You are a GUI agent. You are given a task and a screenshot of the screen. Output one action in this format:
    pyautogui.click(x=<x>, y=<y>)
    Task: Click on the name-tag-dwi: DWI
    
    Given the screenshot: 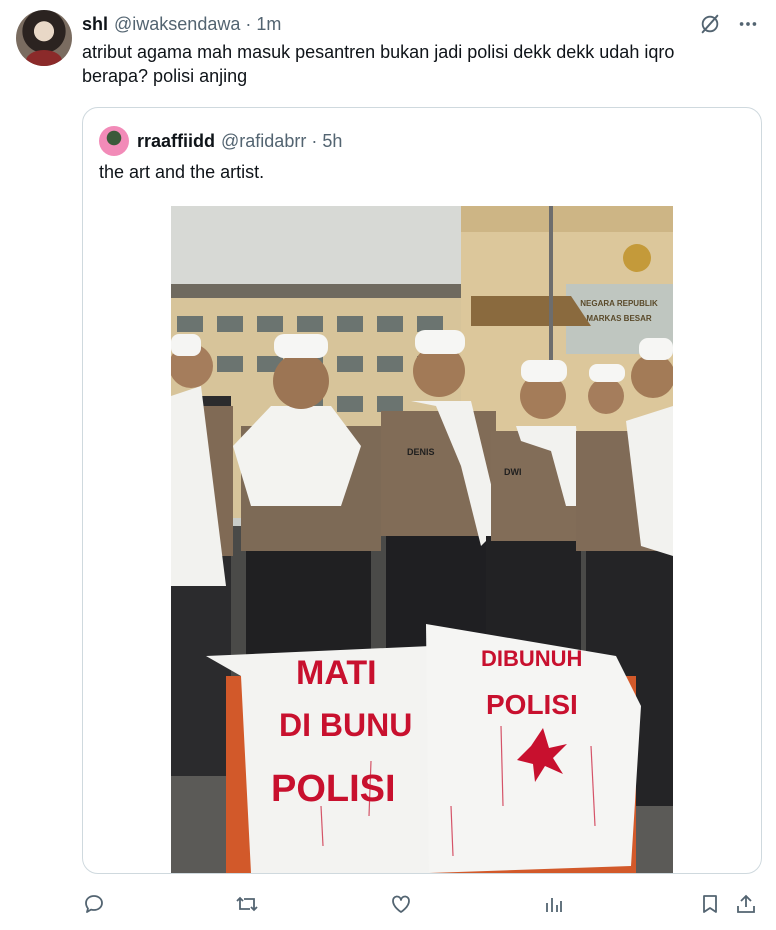 What is the action you would take?
    pyautogui.click(x=513, y=472)
    